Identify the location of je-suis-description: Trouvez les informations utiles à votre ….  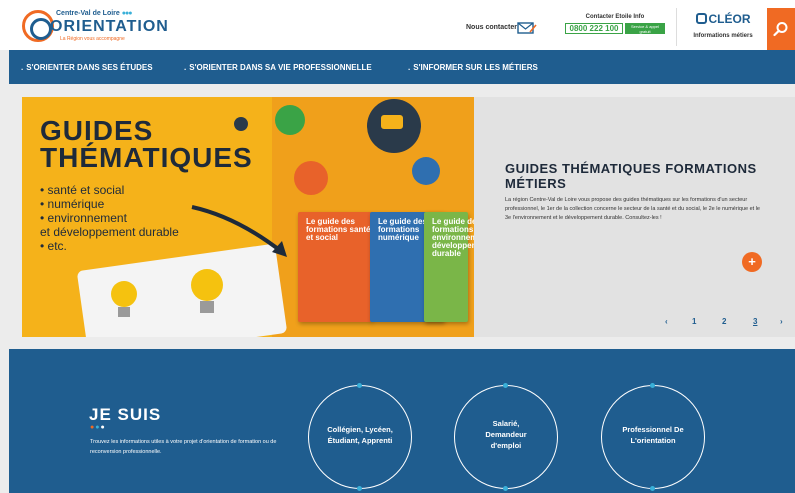
(183, 447).